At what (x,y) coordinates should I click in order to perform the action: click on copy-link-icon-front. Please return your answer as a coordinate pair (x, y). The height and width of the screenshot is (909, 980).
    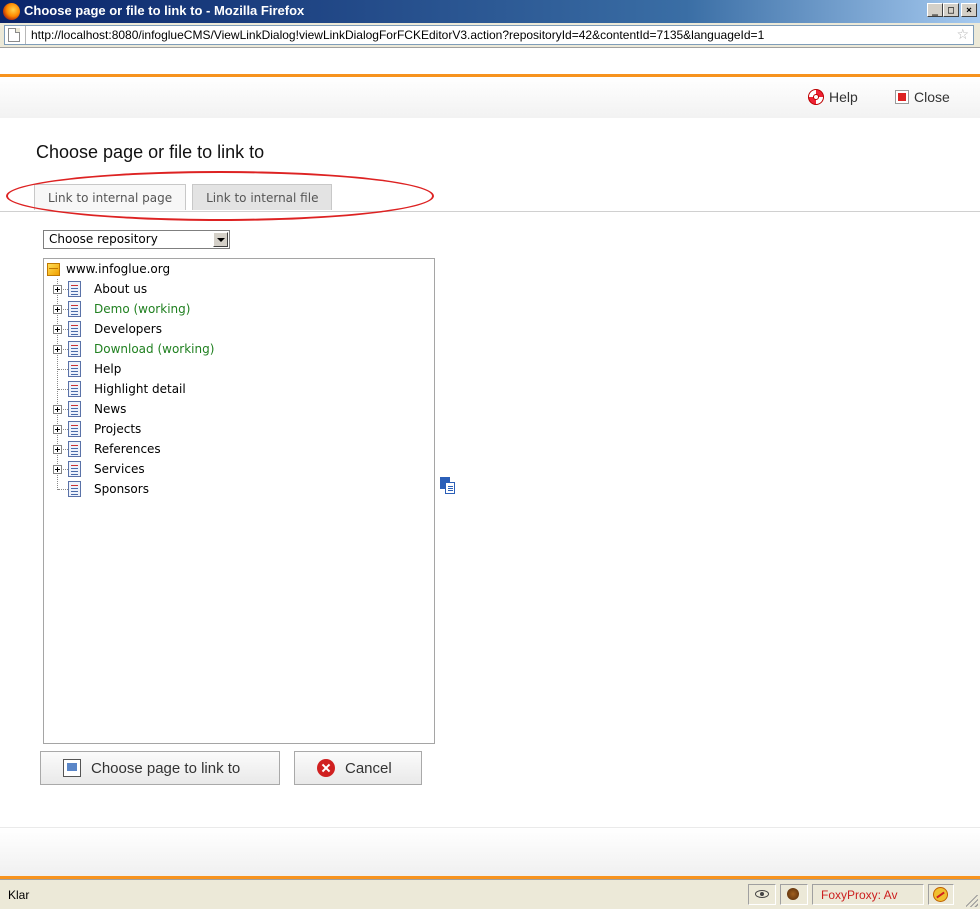
    Looking at the image, I should click on (450, 488).